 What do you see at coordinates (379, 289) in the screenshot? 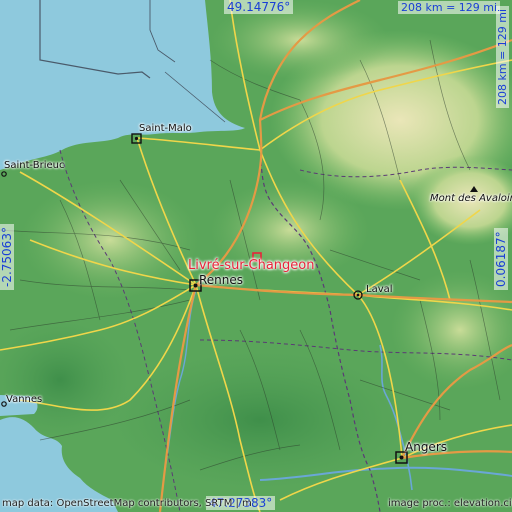
I see `laval-label: Laval` at bounding box center [379, 289].